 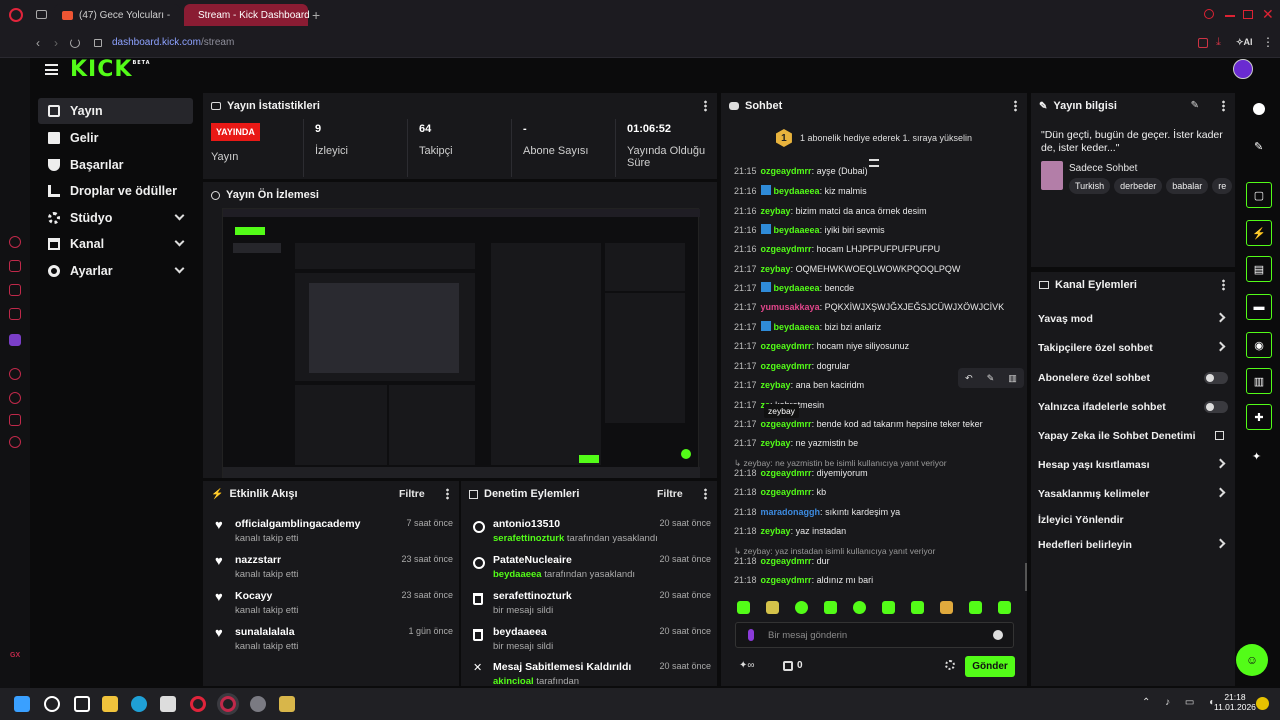 What do you see at coordinates (56, 43) in the screenshot?
I see `forward-icon: ›` at bounding box center [56, 43].